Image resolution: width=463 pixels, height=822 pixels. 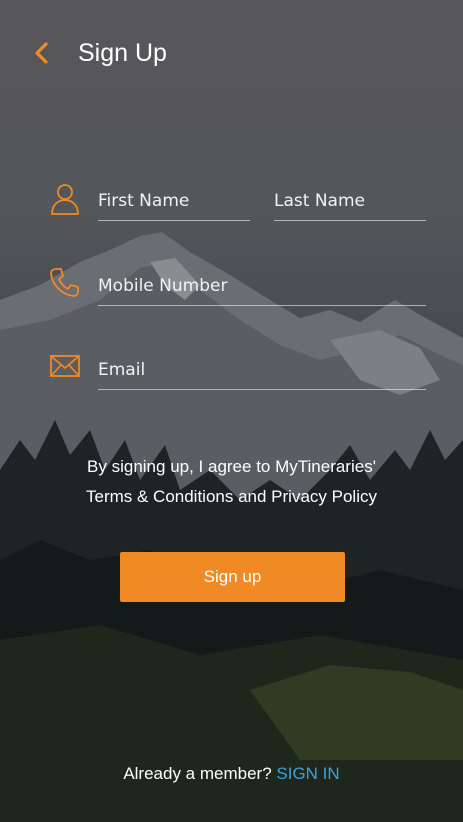 What do you see at coordinates (307, 773) in the screenshot?
I see `signin-link: SIGN IN` at bounding box center [307, 773].